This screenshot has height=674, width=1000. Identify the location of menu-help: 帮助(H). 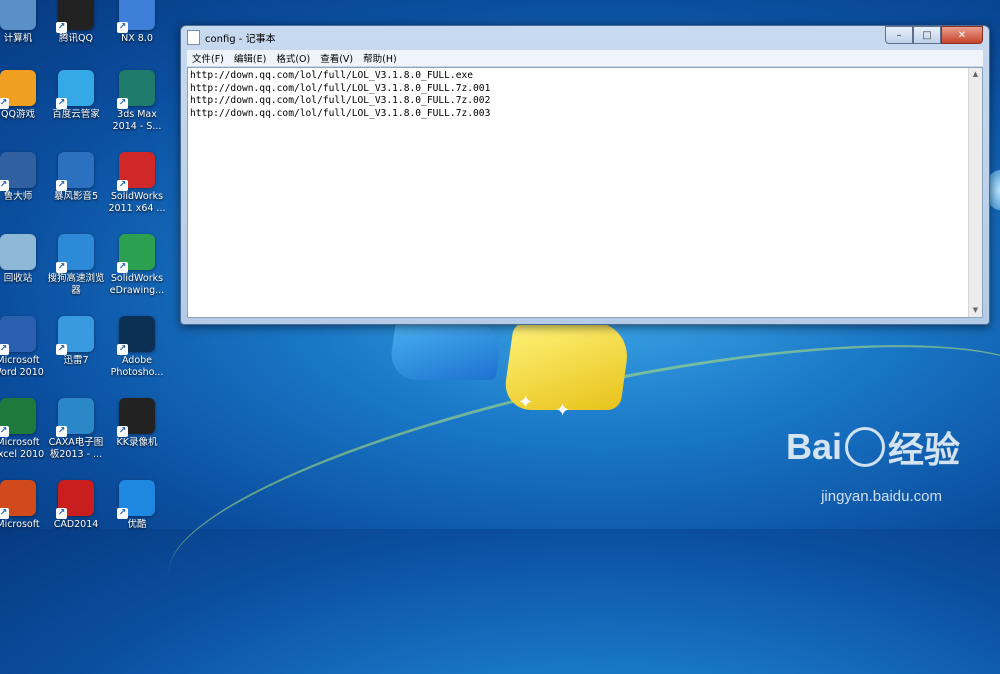
(380, 58).